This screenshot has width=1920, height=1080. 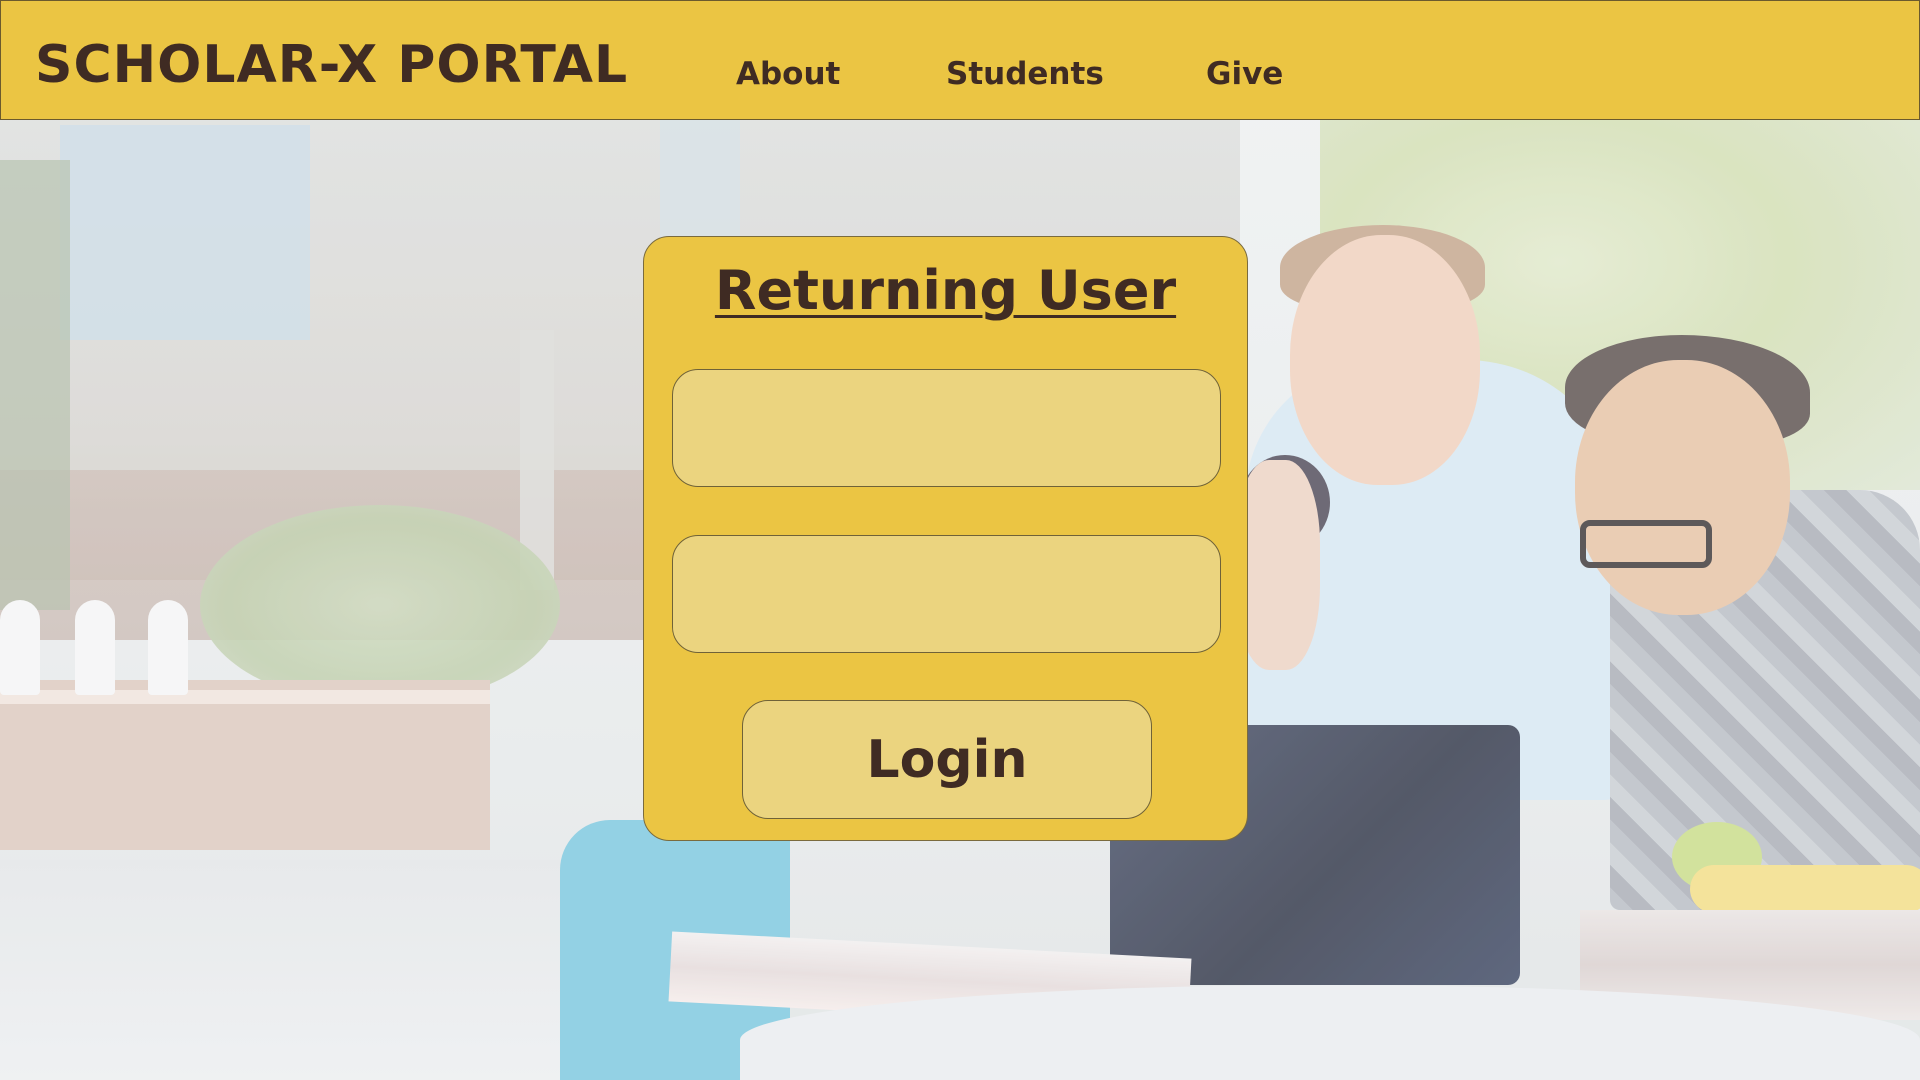 I want to click on username-input, so click(x=946, y=428).